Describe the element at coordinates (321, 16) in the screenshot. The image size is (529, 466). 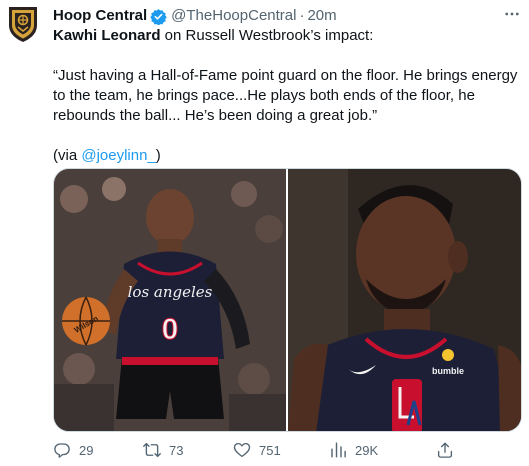
I see `timestamp: 20m` at that location.